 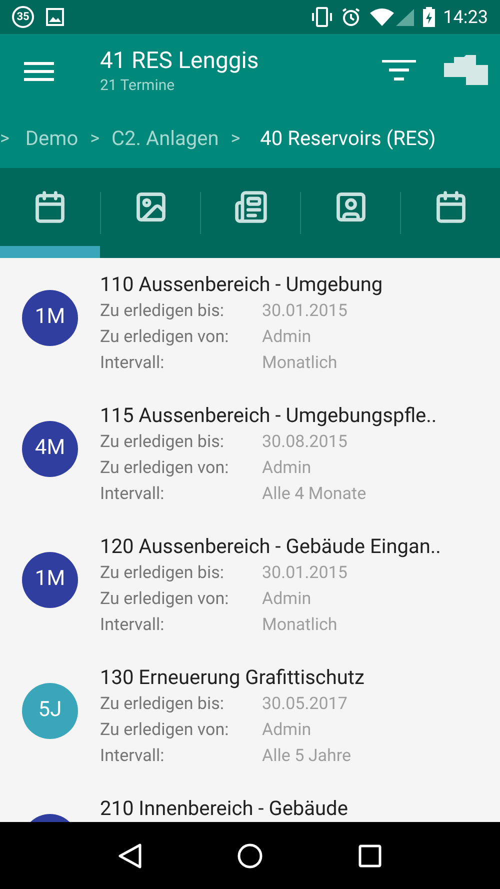 I want to click on field-value: 30.08.2015, so click(x=305, y=442).